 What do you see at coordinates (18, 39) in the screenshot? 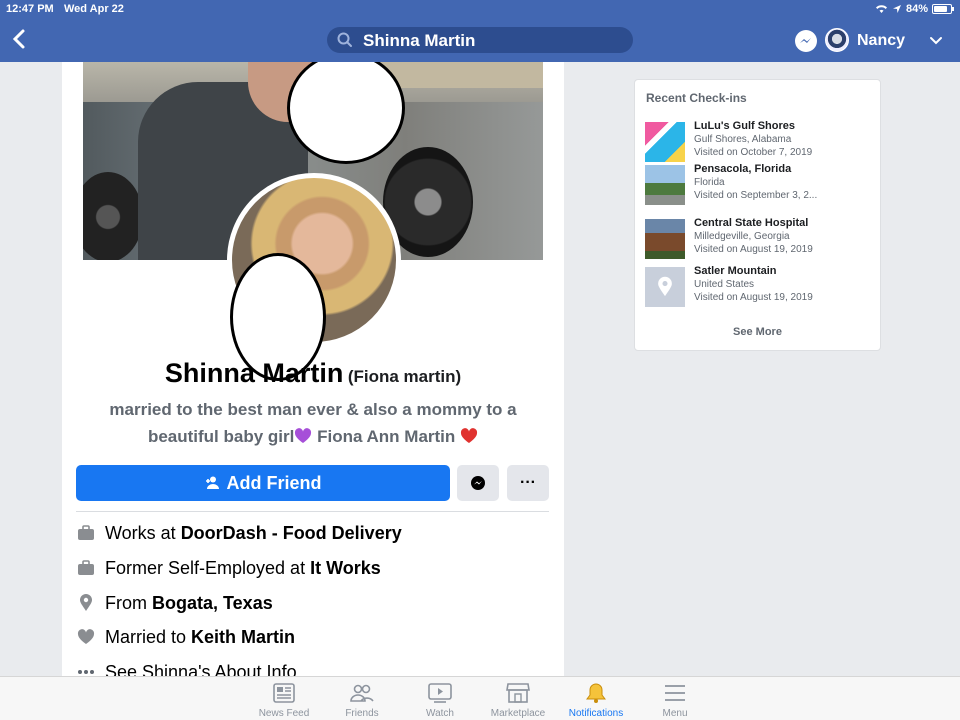
I see `chevron-left-icon` at bounding box center [18, 39].